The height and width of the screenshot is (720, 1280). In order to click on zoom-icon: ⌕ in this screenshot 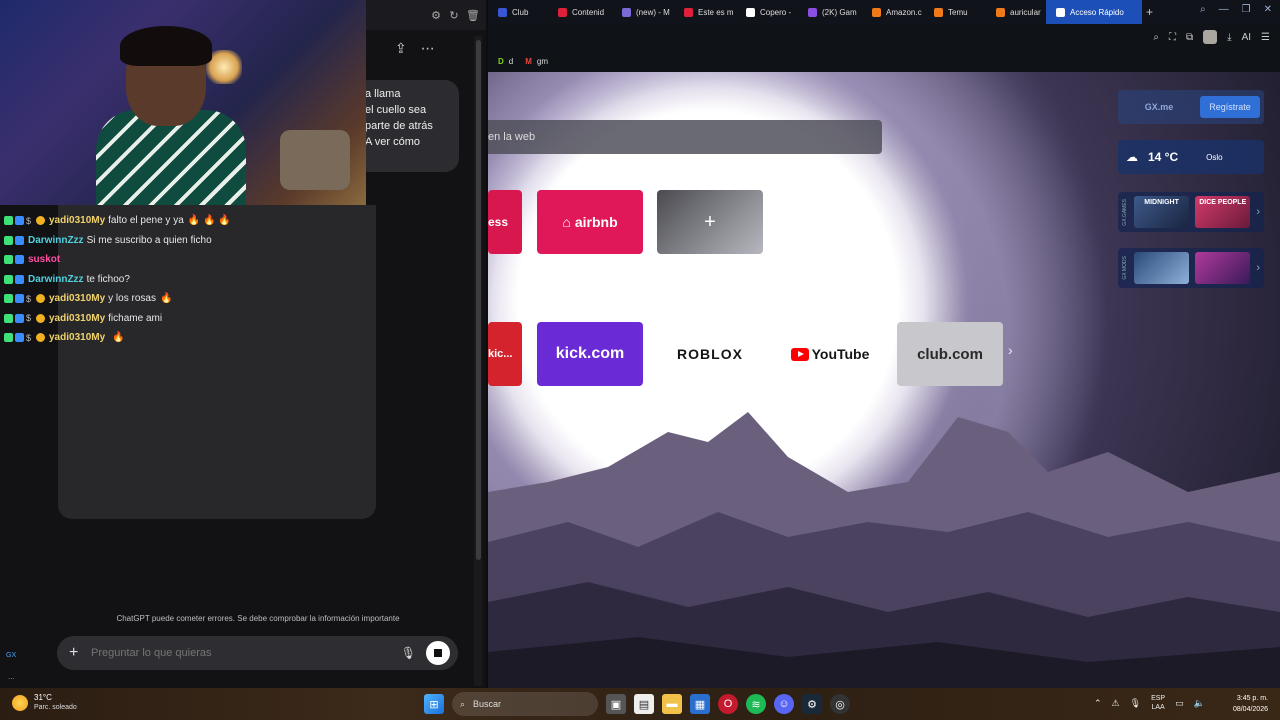, I will do `click(1156, 37)`.